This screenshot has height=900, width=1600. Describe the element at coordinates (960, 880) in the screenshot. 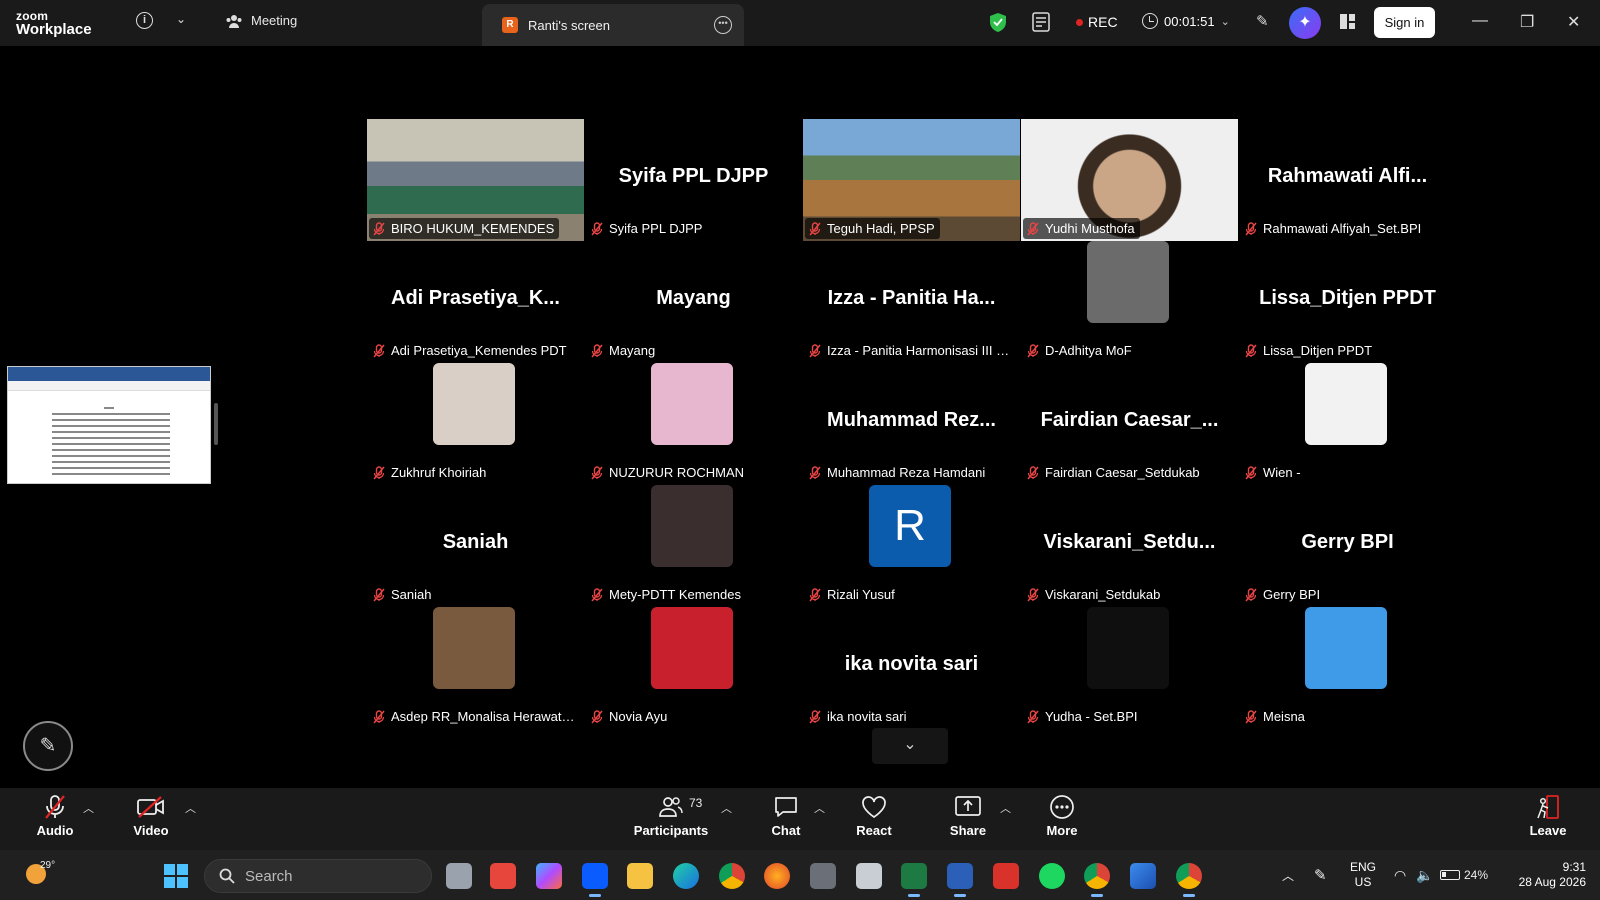

I see `word-icon` at that location.